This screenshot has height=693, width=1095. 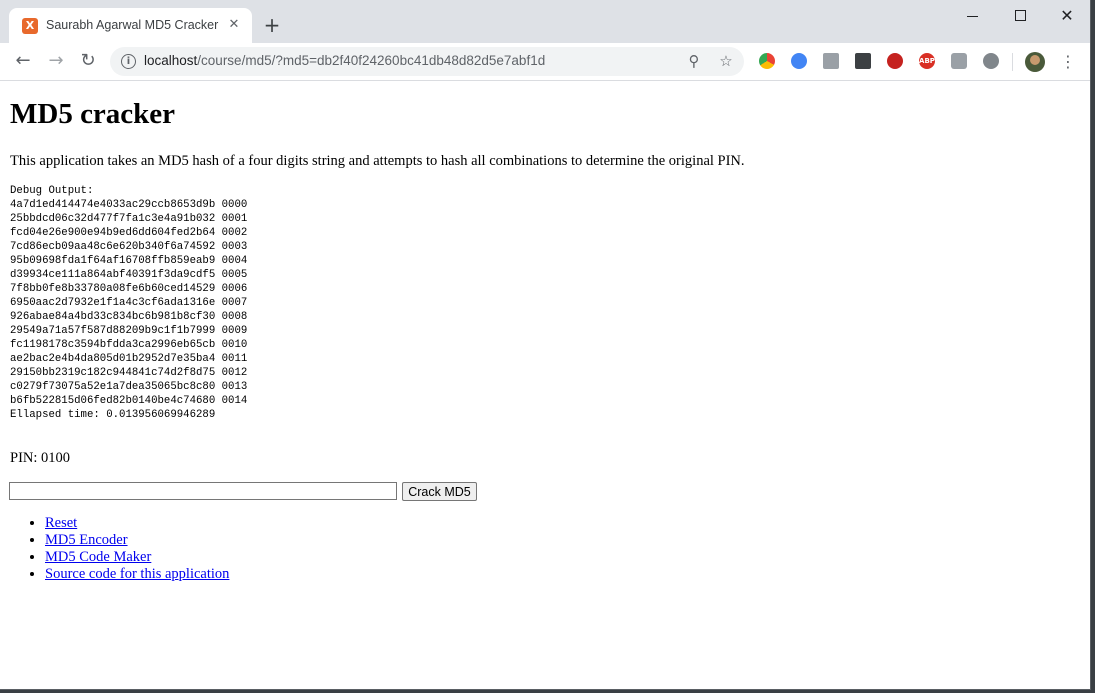 What do you see at coordinates (129, 233) in the screenshot?
I see `debug-line: fcd04e26e900e94b9ed6dd604fed2b64 0002` at bounding box center [129, 233].